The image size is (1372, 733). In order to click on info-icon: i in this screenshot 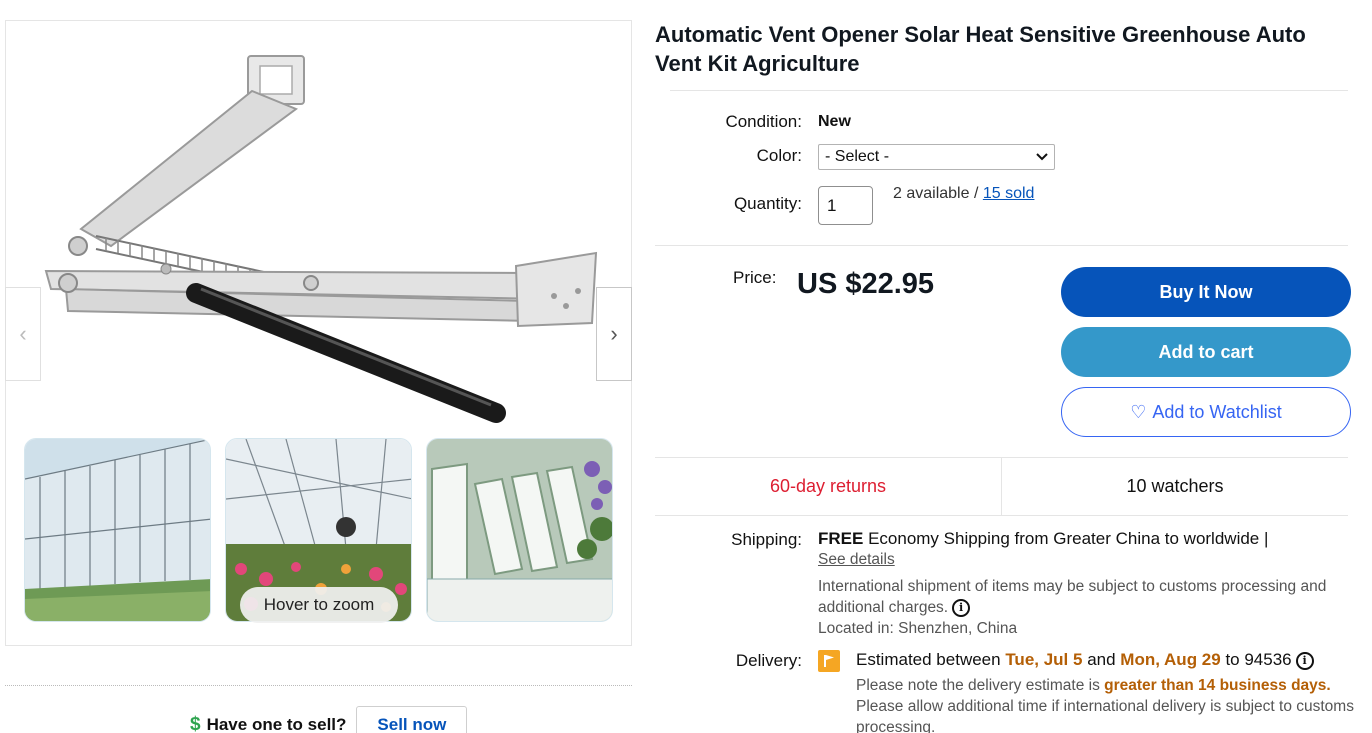, I will do `click(961, 607)`.